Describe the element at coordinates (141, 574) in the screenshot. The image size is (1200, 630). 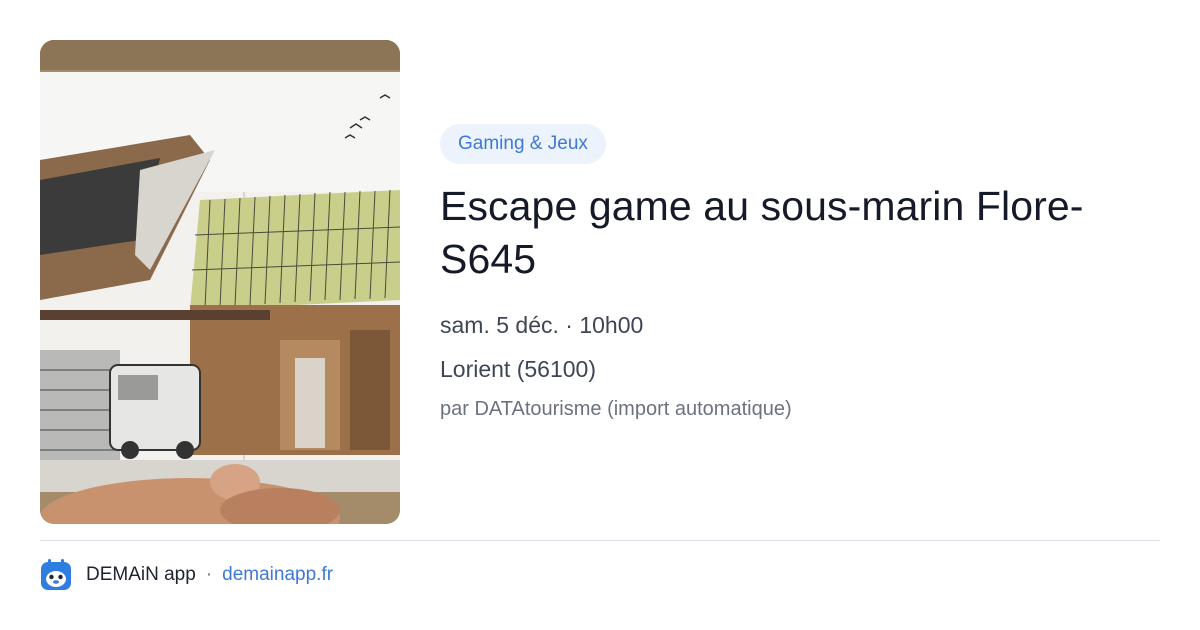
I see `app-name: DEMAiN app` at that location.